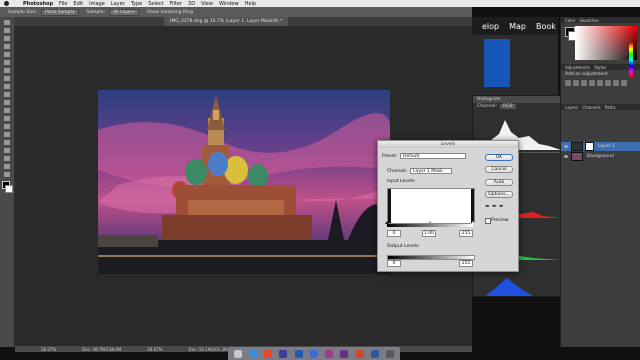 The width and height of the screenshot is (640, 360). I want to click on input-black-field: 0, so click(394, 233).